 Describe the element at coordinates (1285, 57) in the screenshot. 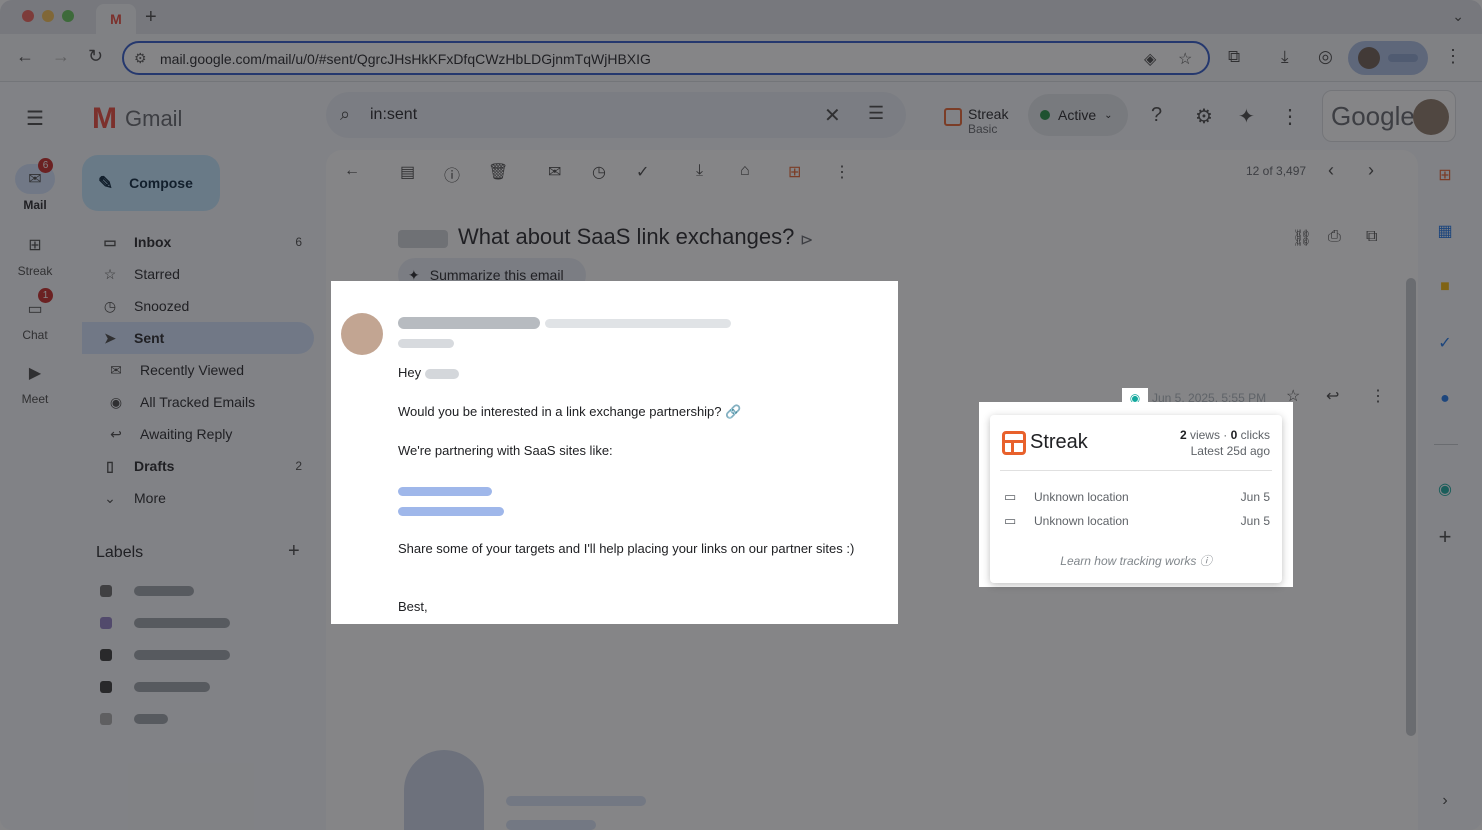

I see `download-icon: ⤓` at that location.